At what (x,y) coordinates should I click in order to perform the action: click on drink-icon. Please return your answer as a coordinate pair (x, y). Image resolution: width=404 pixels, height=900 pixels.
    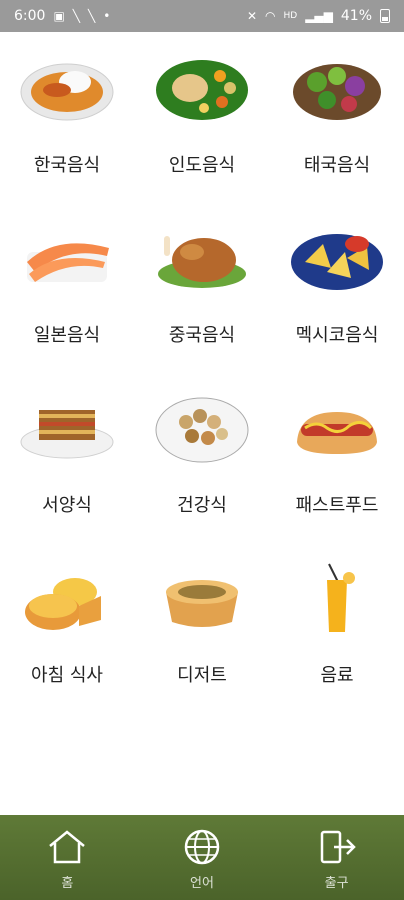
    Looking at the image, I should click on (341, 597).